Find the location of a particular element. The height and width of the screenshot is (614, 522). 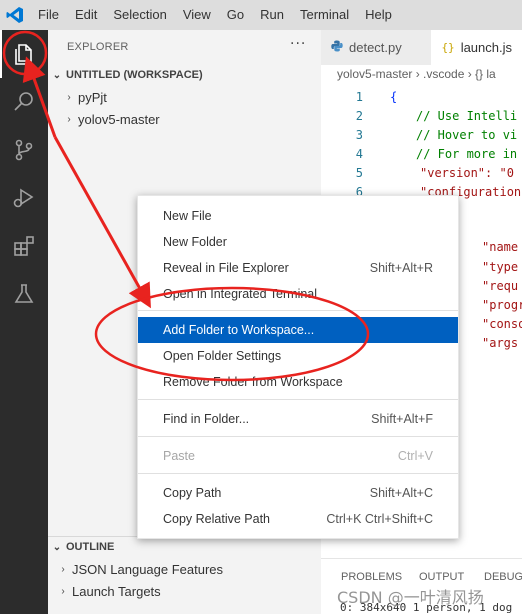

code-text: "args is located at coordinates (500, 342).